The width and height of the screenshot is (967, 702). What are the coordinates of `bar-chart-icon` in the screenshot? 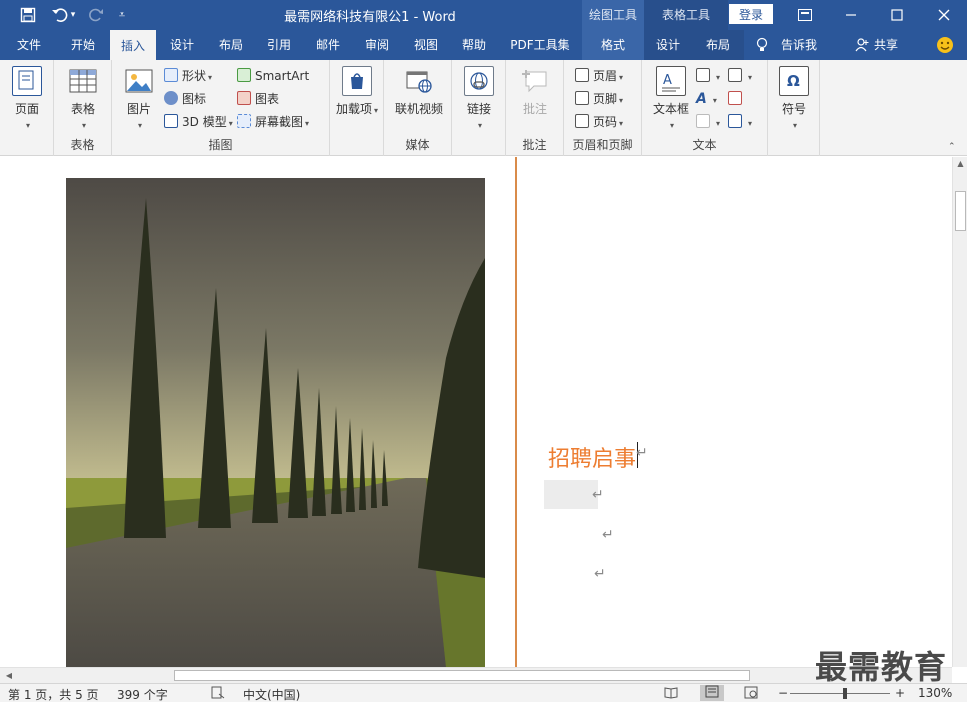 It's located at (244, 98).